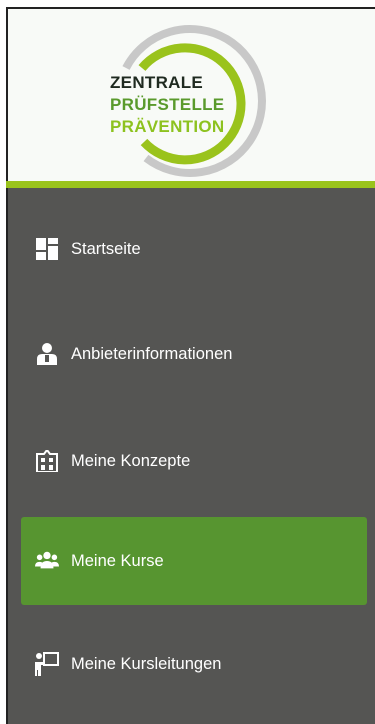 The height and width of the screenshot is (724, 375). What do you see at coordinates (131, 460) in the screenshot?
I see `sidebar-item-label: Meine Konzepte` at bounding box center [131, 460].